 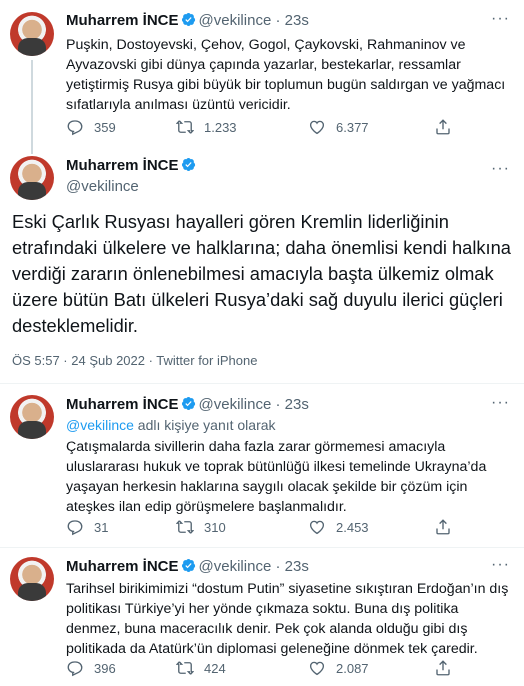 What do you see at coordinates (105, 127) in the screenshot?
I see `reply-count: 359` at bounding box center [105, 127].